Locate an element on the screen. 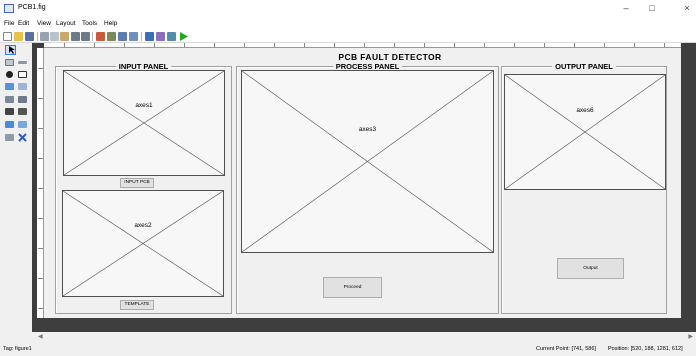 Image resolution: width=696 pixels, height=356 pixels. minimize-button: – is located at coordinates (626, 8).